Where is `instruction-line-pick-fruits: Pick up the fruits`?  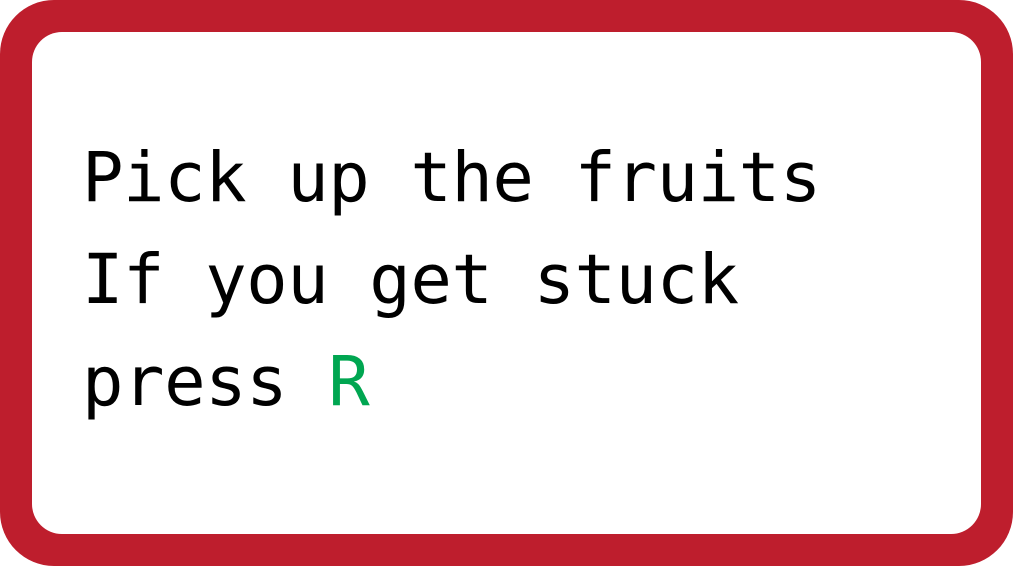 instruction-line-pick-fruits: Pick up the fruits is located at coordinates (451, 178).